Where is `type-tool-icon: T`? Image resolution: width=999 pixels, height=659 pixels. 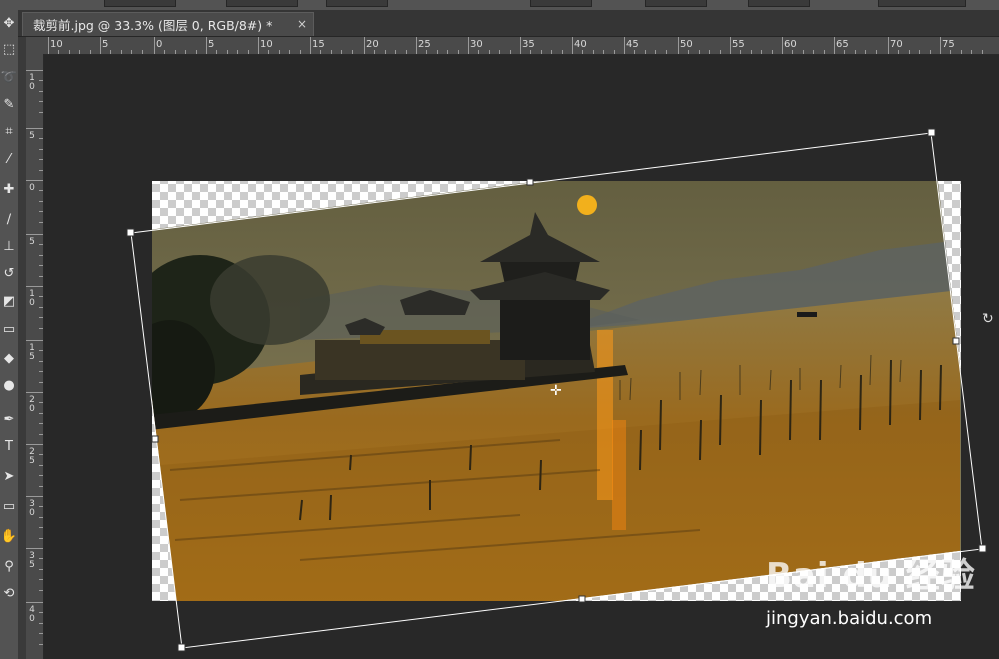 type-tool-icon: T is located at coordinates (9, 446).